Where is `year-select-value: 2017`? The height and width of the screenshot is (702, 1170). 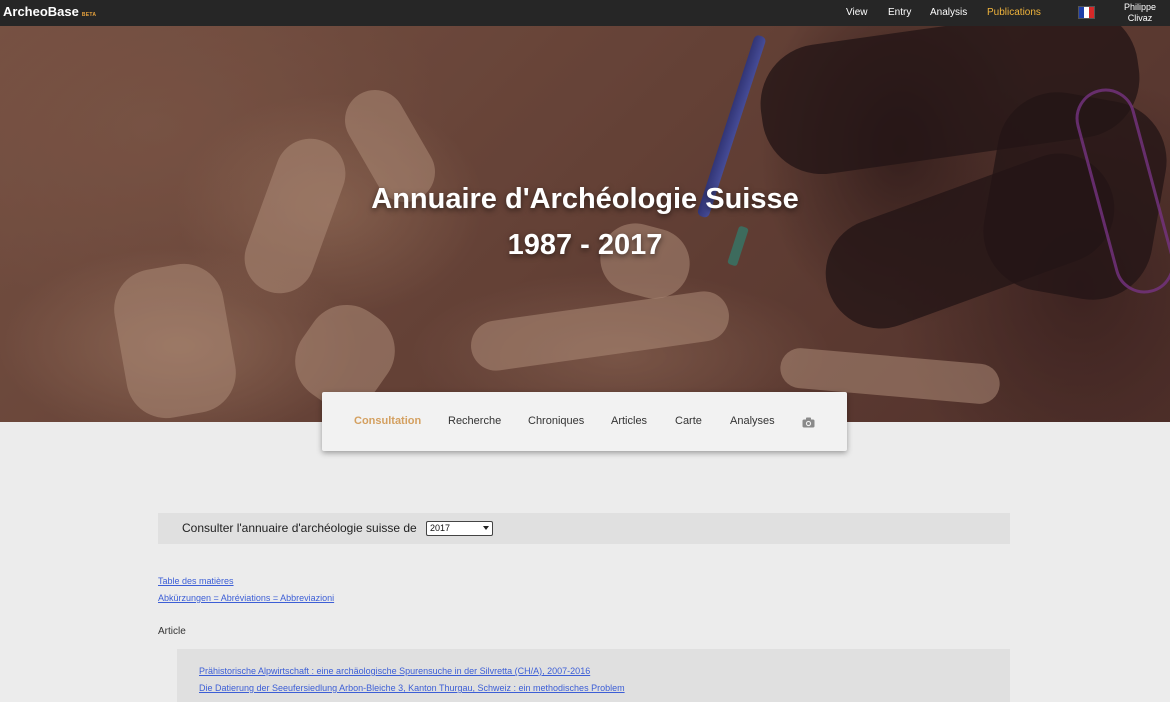 year-select-value: 2017 is located at coordinates (440, 528).